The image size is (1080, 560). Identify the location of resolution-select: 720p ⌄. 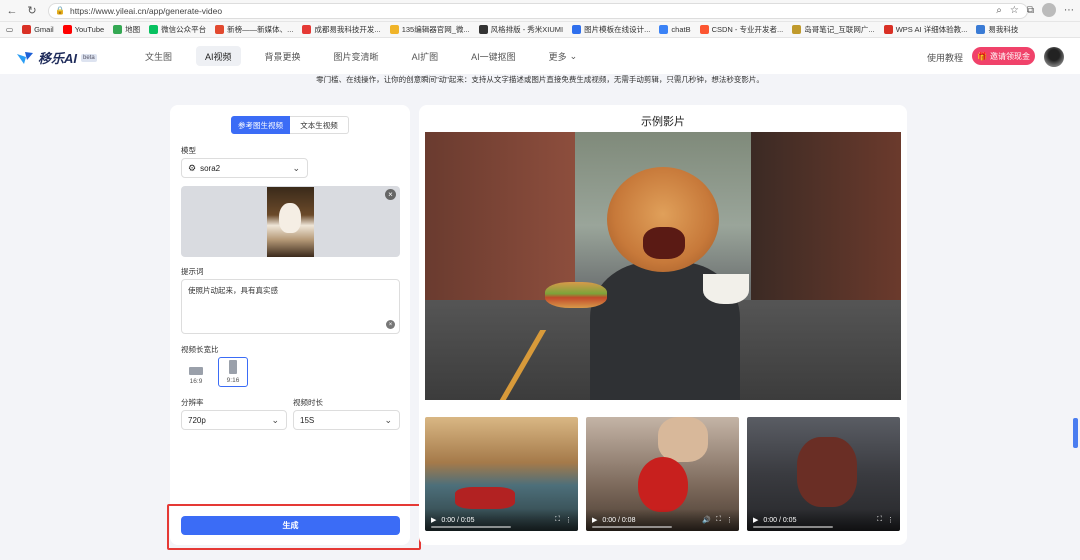
(234, 420).